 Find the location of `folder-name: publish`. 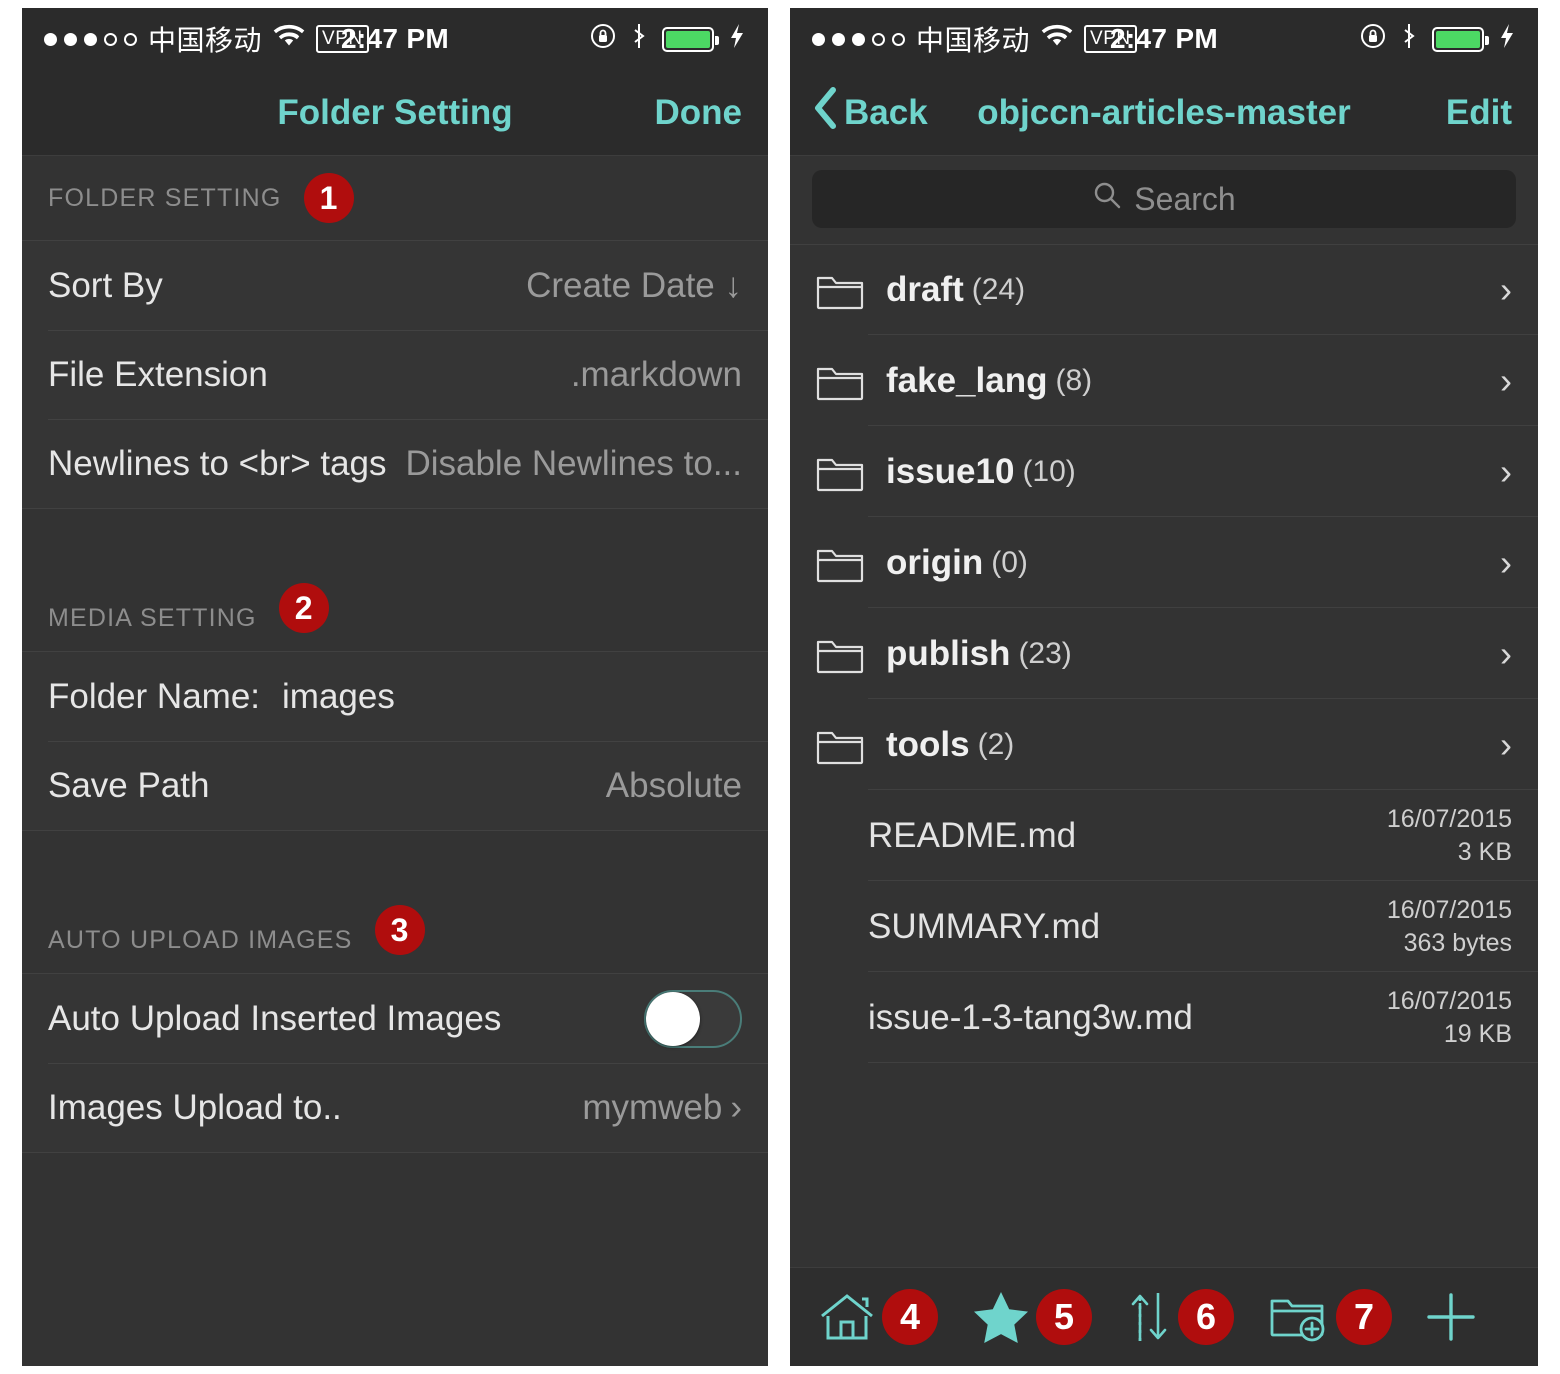

folder-name: publish is located at coordinates (948, 653).